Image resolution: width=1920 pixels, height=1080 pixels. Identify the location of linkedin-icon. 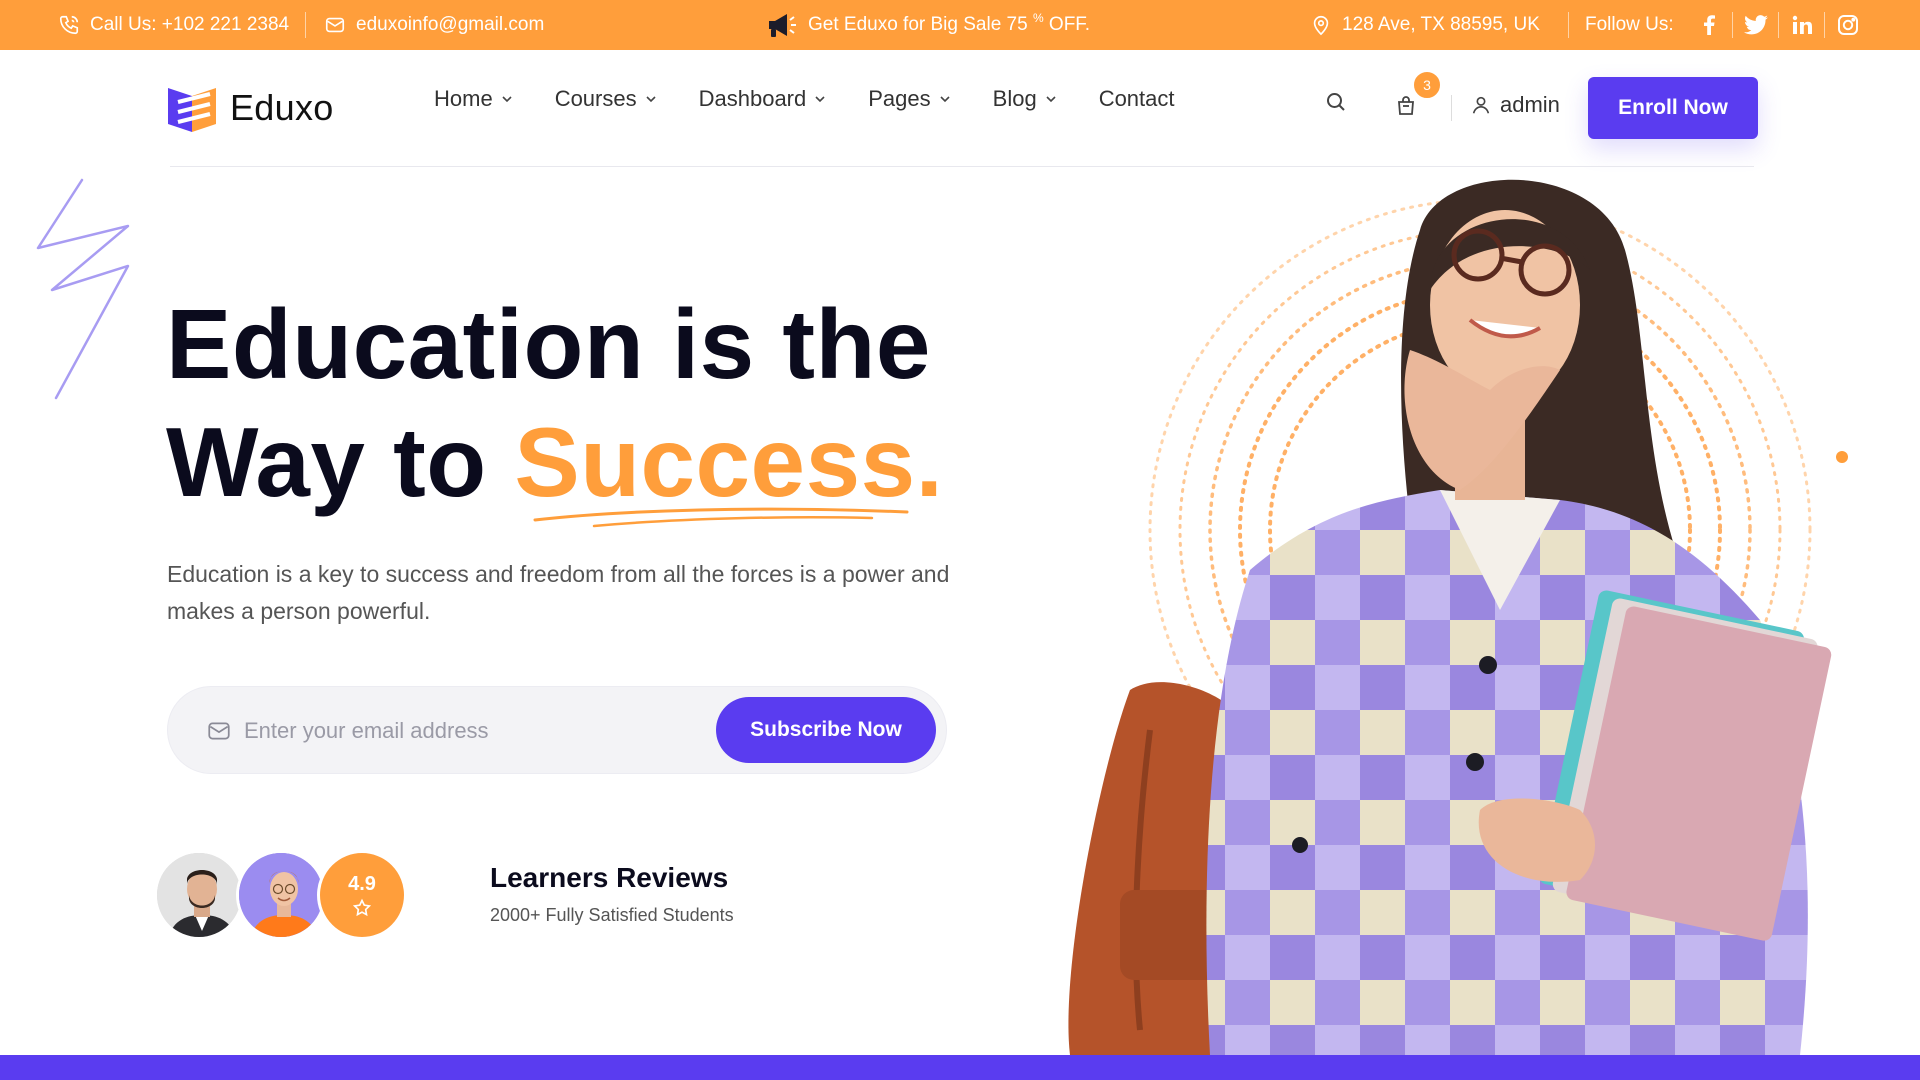
(1802, 24).